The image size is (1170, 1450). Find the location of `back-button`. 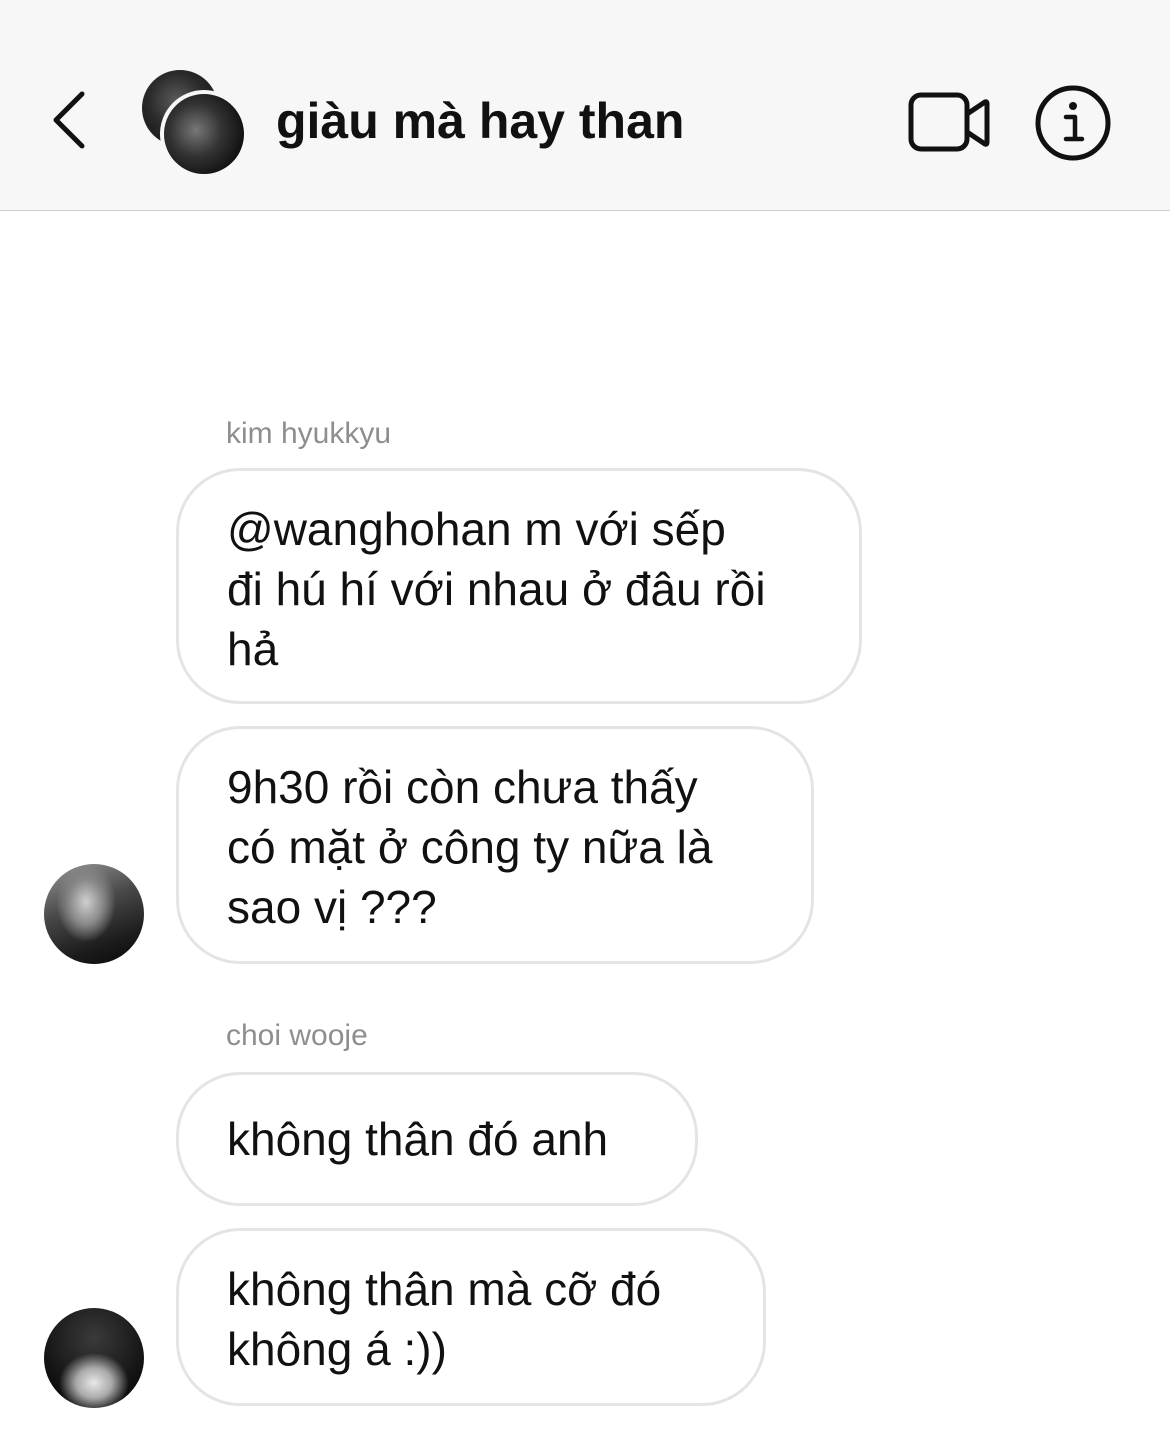

back-button is located at coordinates (70, 120).